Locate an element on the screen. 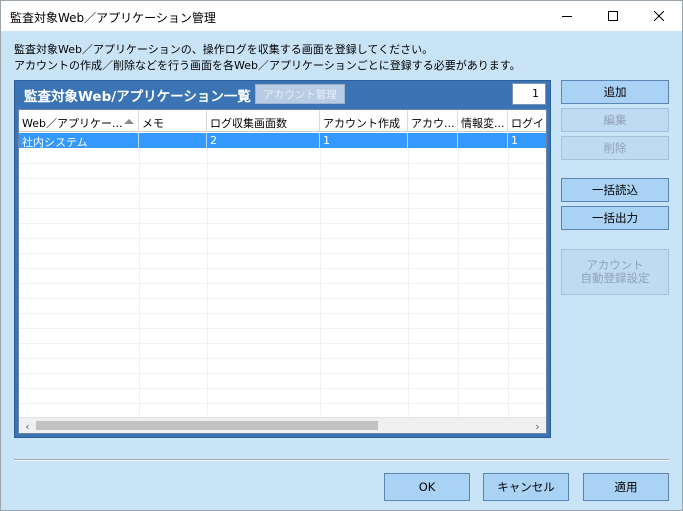 This screenshot has height=511, width=683. column-header-log-screens: ログ収集画面数 is located at coordinates (263, 121).